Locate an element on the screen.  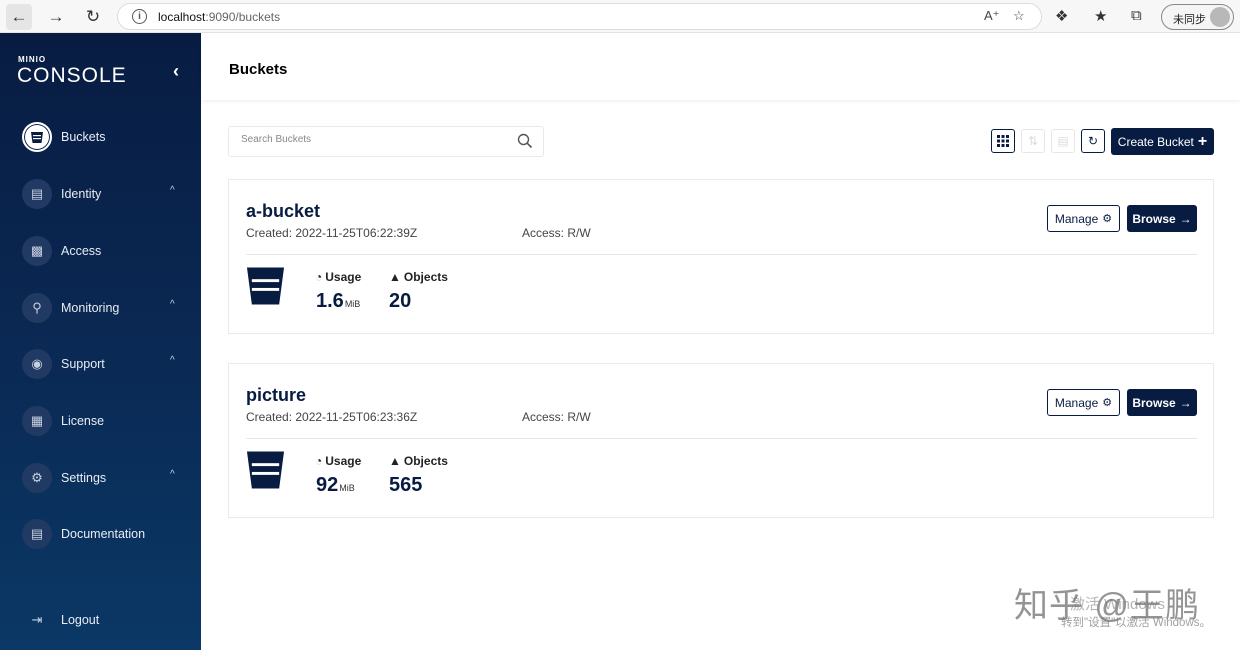
lock-icon: ▩ is located at coordinates (37, 251).